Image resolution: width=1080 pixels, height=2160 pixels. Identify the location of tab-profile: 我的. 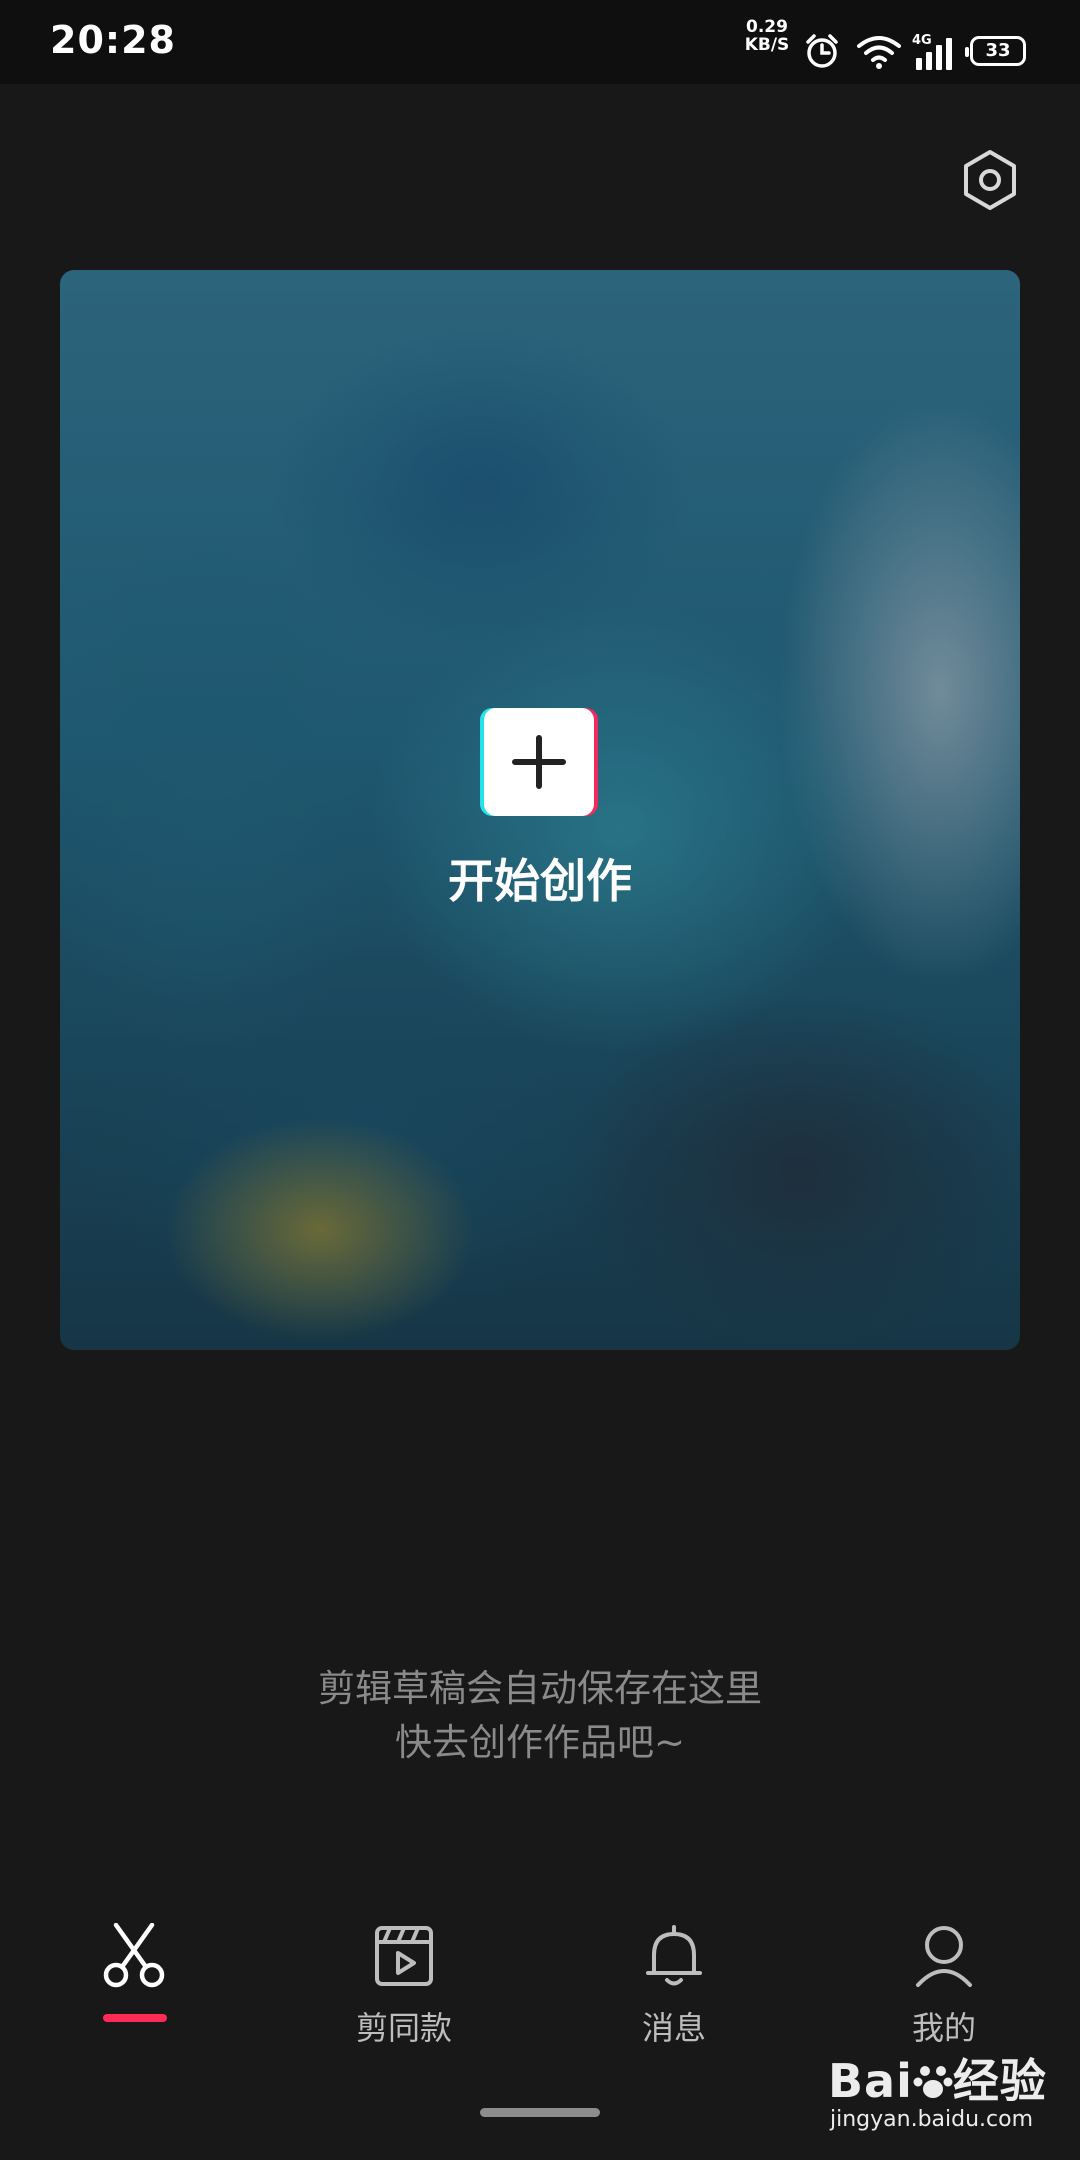
(944, 1980).